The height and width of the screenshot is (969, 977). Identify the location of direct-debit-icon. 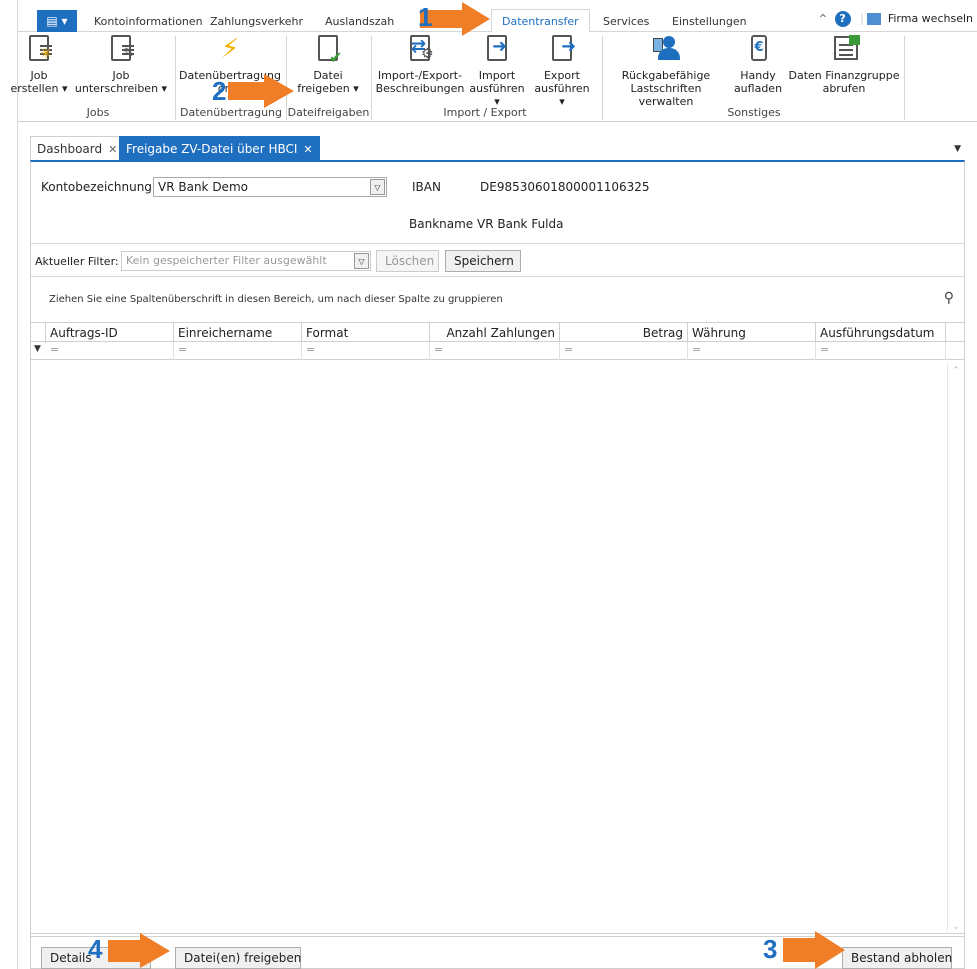
(666, 48).